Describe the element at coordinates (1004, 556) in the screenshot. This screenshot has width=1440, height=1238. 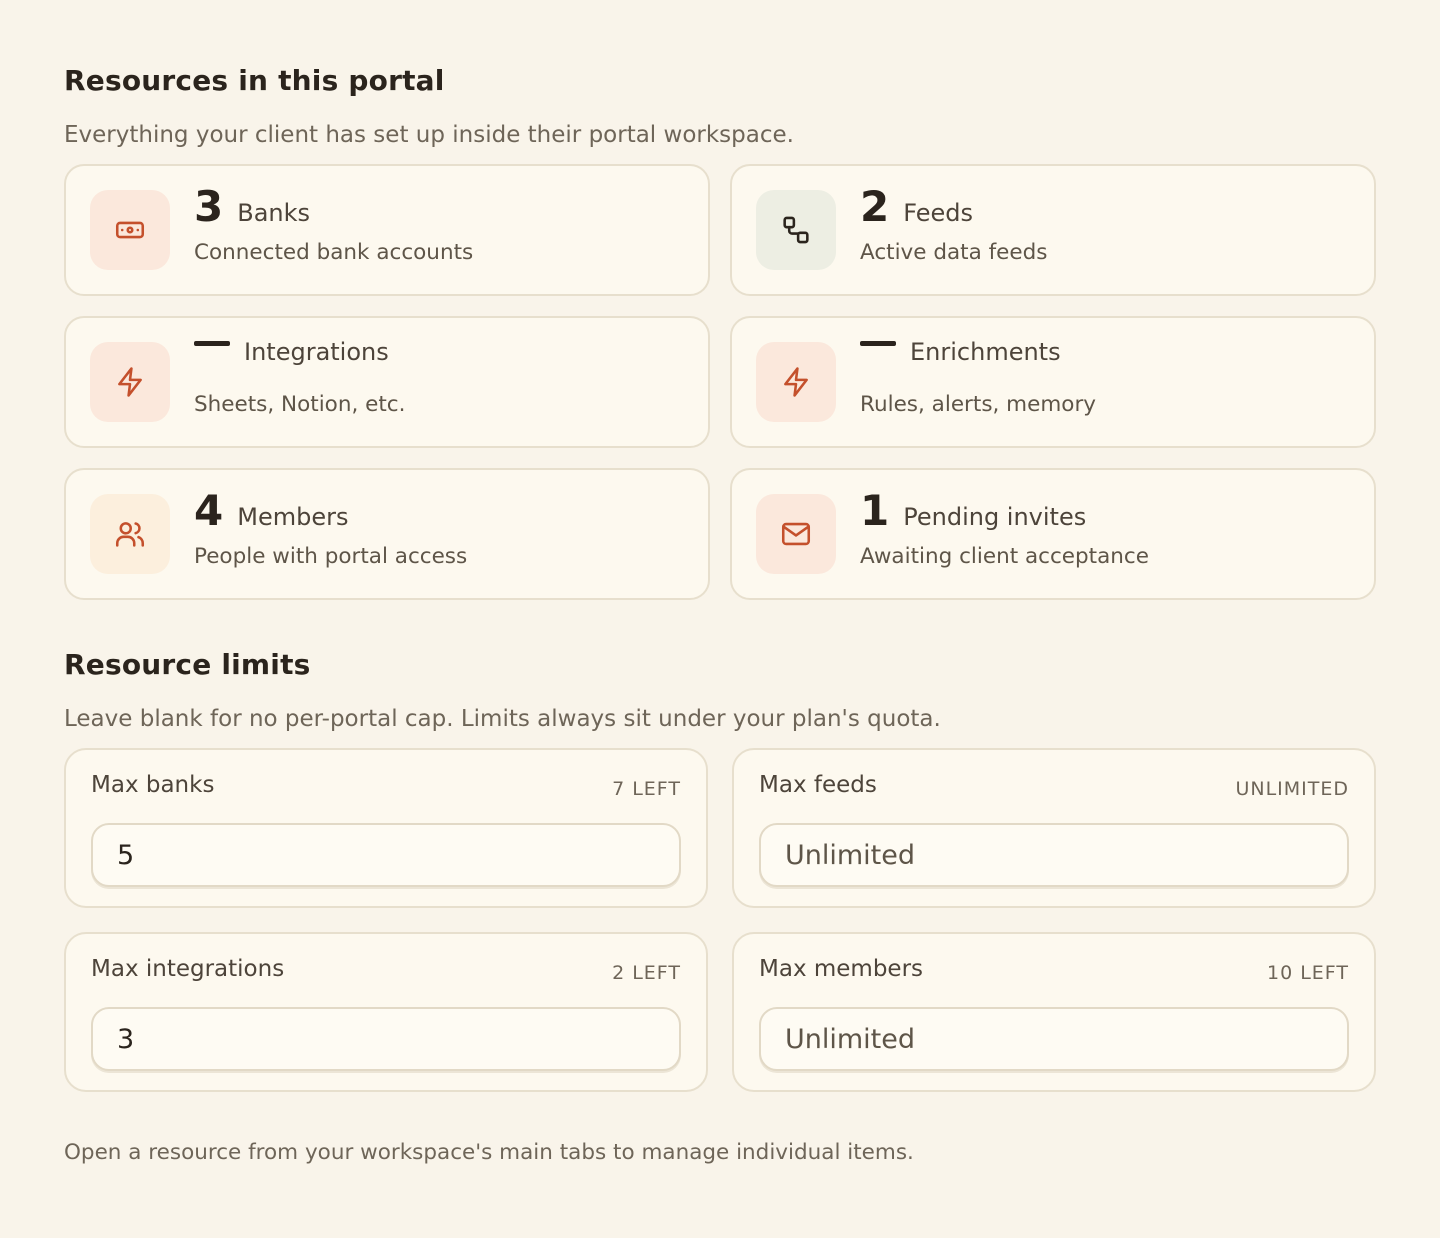
I see `resource-description: Awaiting client acceptance` at that location.